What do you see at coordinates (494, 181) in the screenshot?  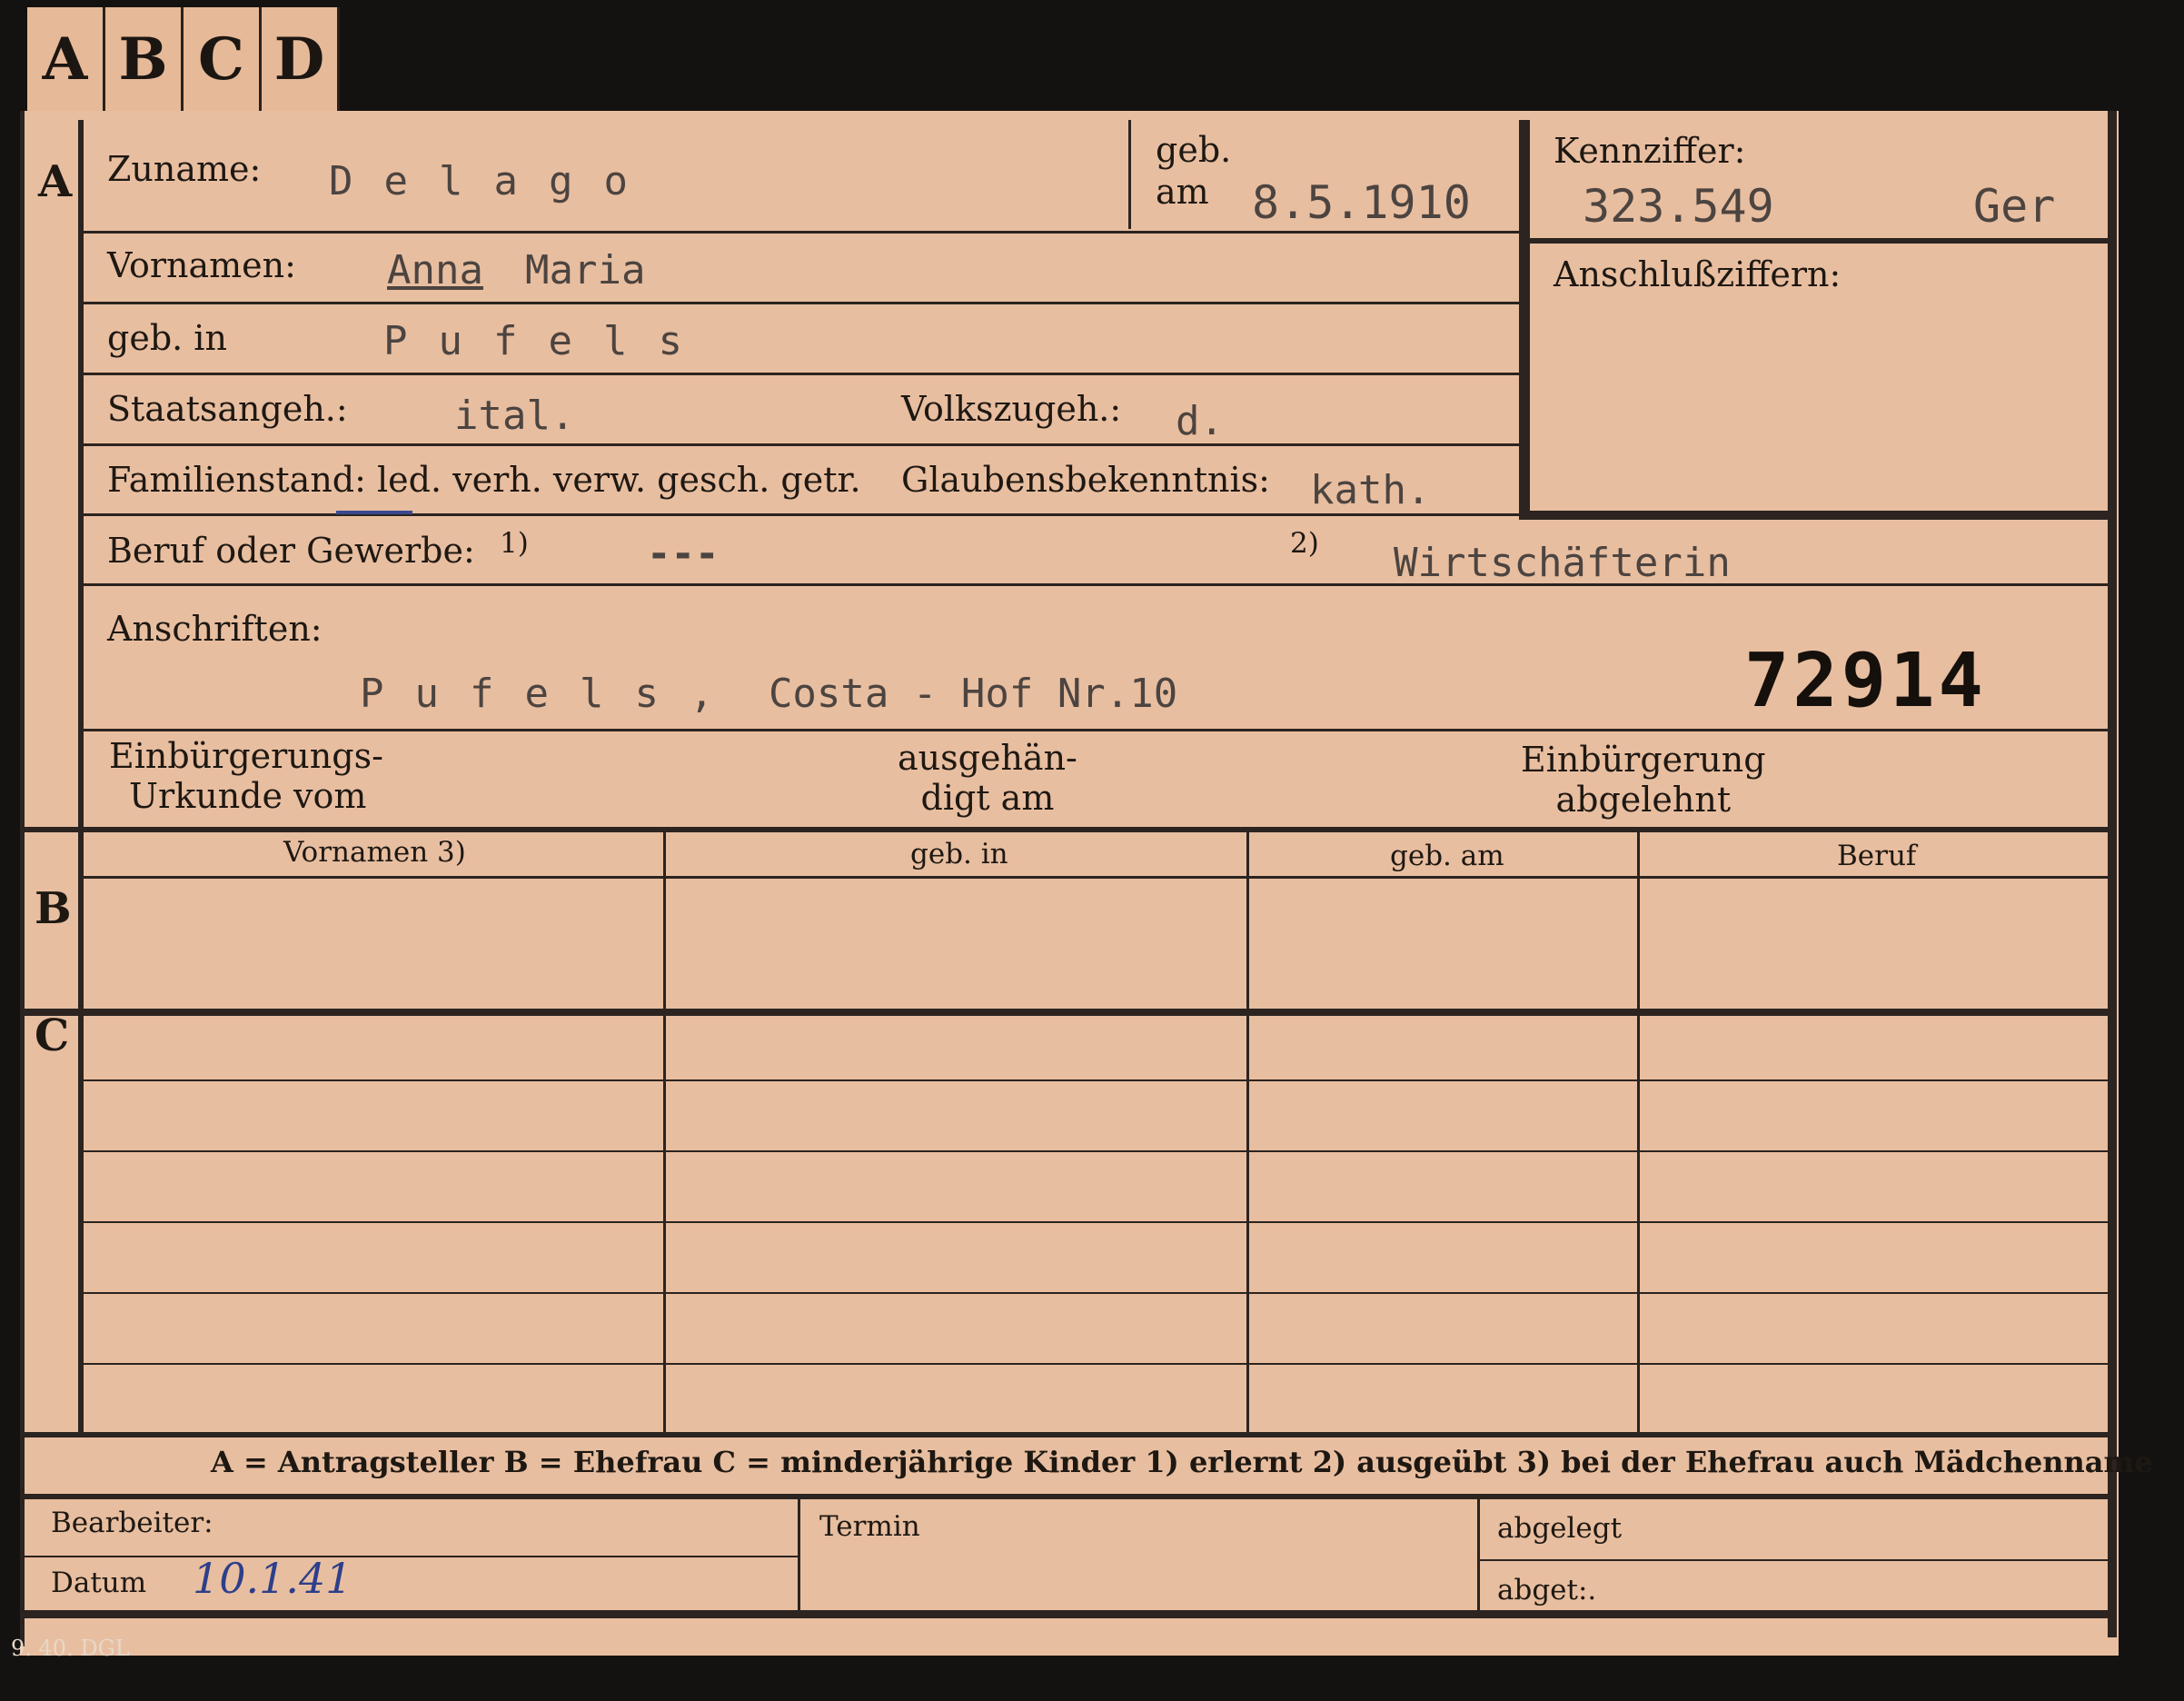 I see `surname-value: Delago` at bounding box center [494, 181].